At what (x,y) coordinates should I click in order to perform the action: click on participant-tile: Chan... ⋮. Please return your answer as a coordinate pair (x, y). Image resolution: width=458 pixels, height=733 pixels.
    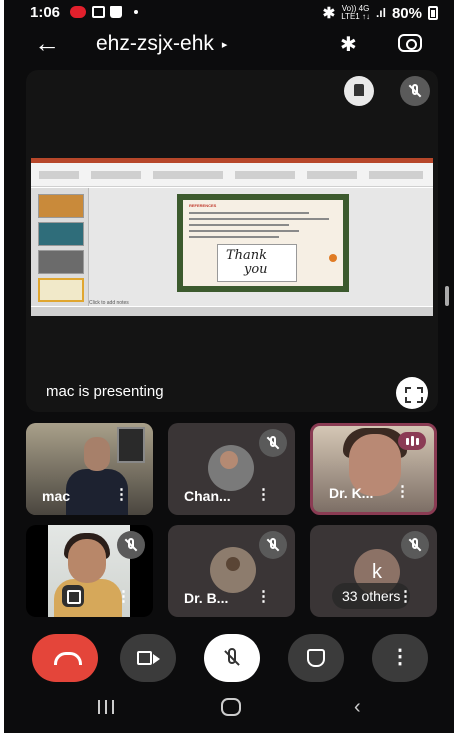
    Looking at the image, I should click on (231, 469).